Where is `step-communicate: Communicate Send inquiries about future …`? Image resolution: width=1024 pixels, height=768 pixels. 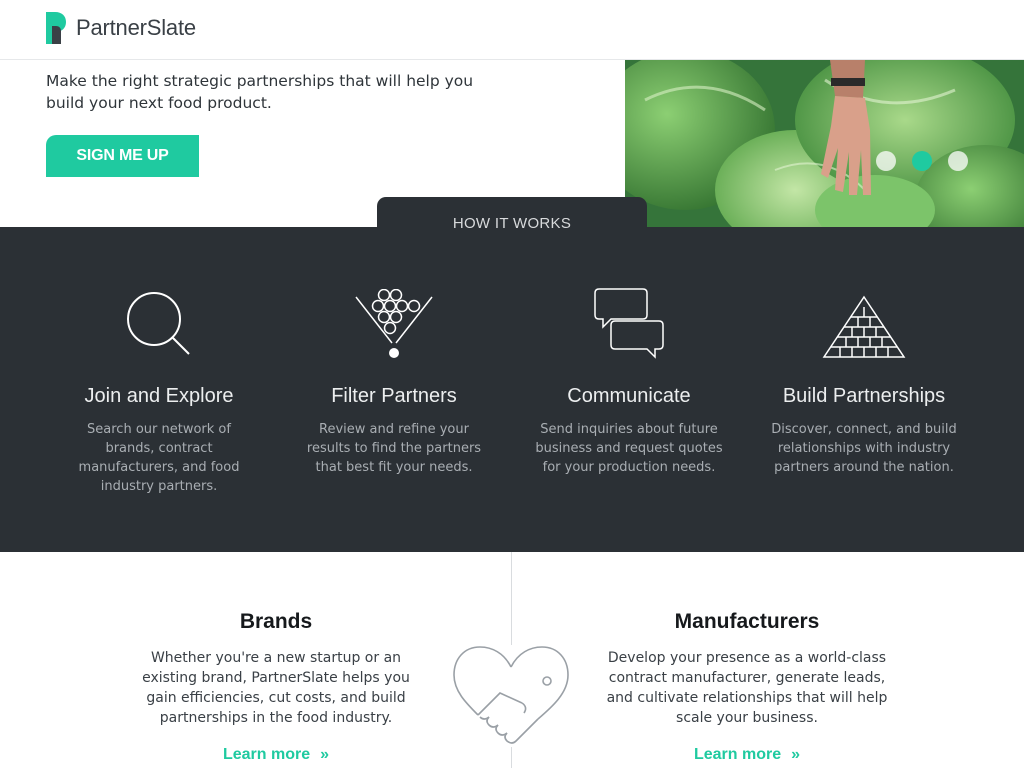 step-communicate: Communicate Send inquiries about future … is located at coordinates (629, 382).